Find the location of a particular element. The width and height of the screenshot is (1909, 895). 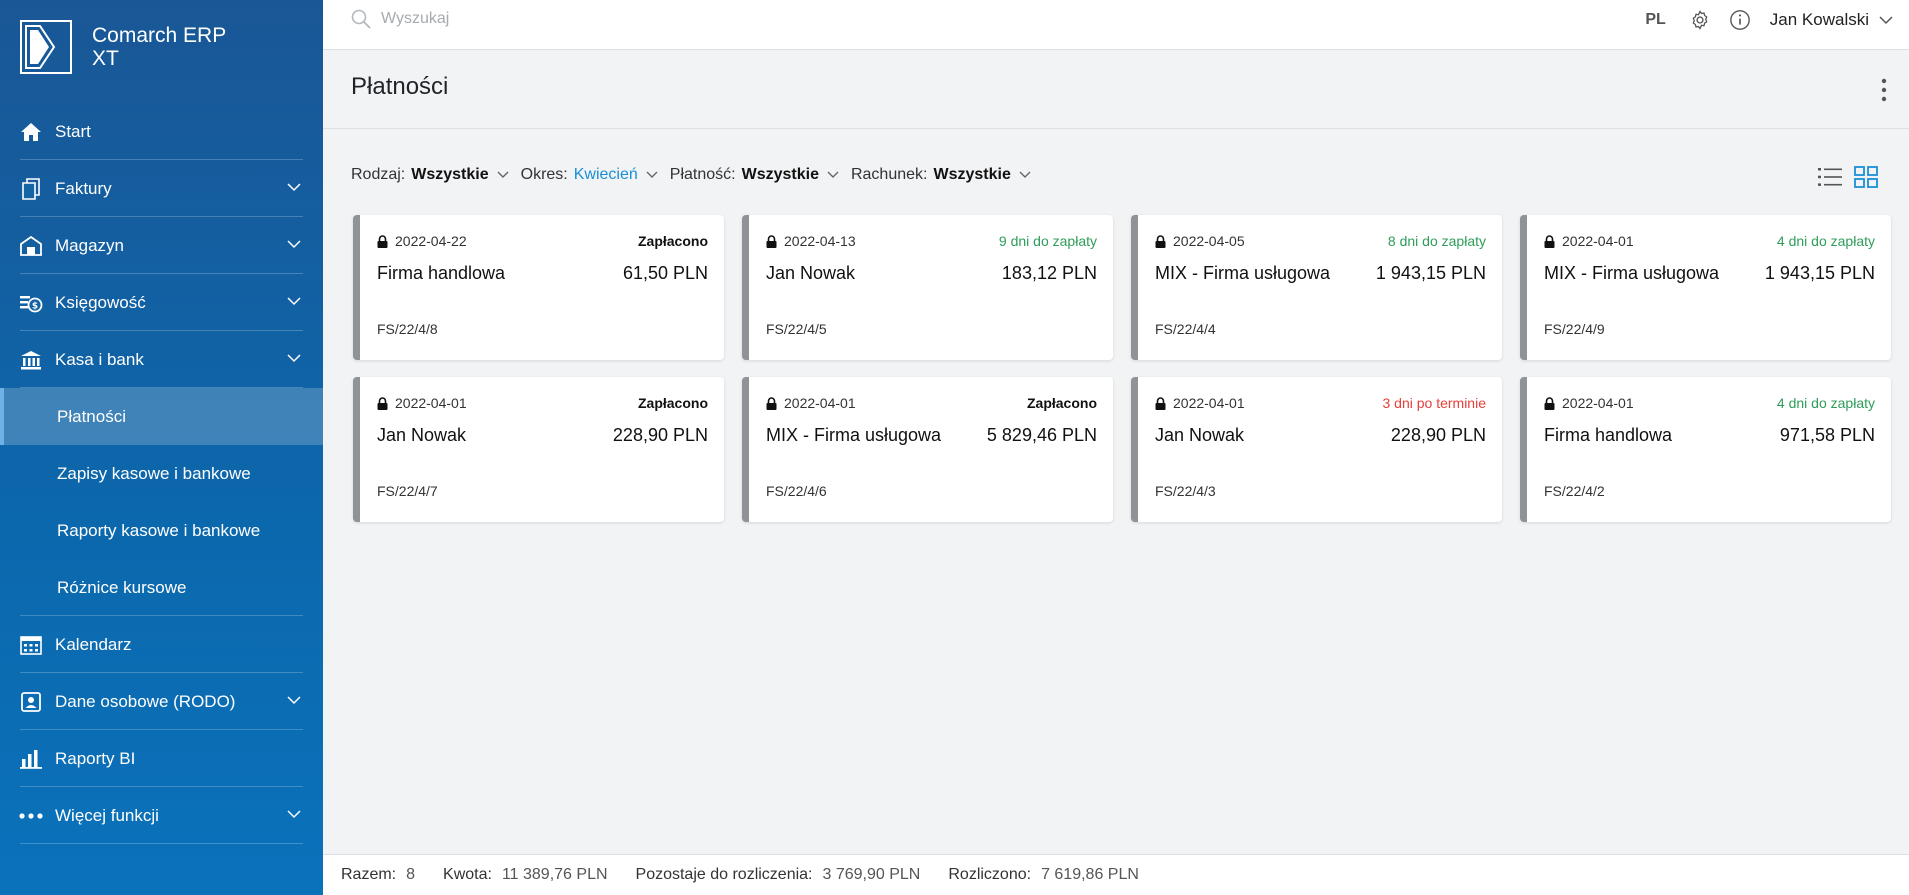

app-logo: Comarch ERP XT is located at coordinates (123, 47).